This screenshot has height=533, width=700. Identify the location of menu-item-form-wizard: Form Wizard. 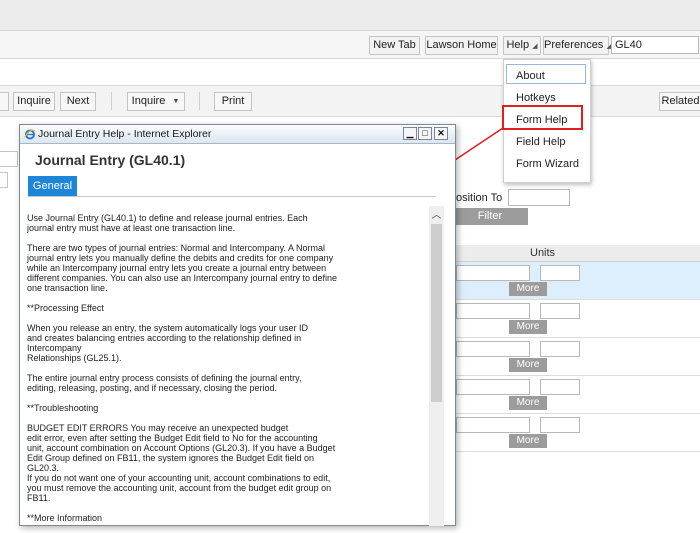
(547, 164).